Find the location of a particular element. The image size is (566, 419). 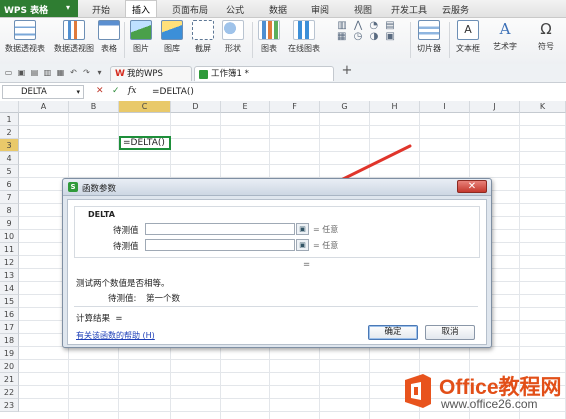

result-preview-equals: = is located at coordinates (307, 265).